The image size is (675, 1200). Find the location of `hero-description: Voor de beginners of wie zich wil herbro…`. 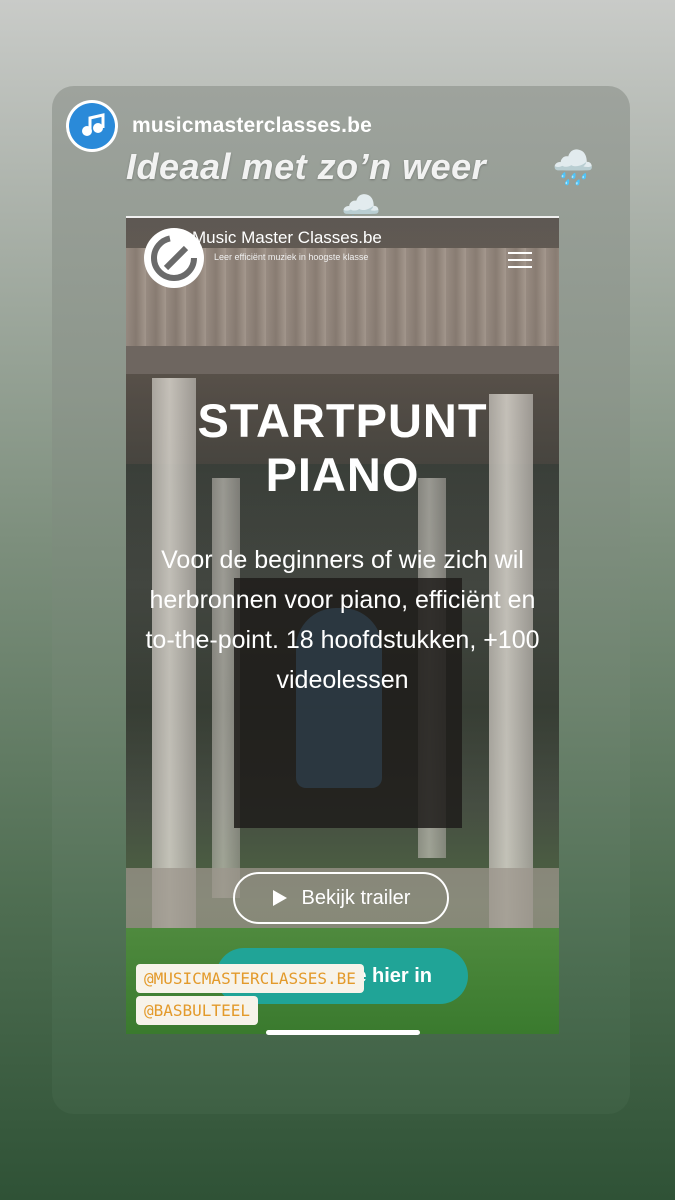

hero-description: Voor de beginners of wie zich wil herbro… is located at coordinates (342, 620).